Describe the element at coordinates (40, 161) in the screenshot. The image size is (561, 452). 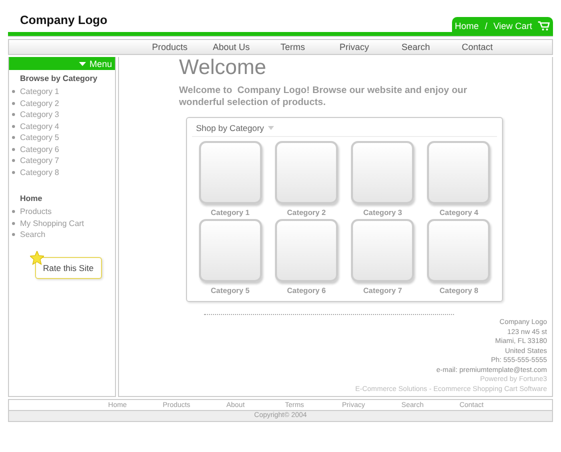
I see `category-link: Category 7` at that location.